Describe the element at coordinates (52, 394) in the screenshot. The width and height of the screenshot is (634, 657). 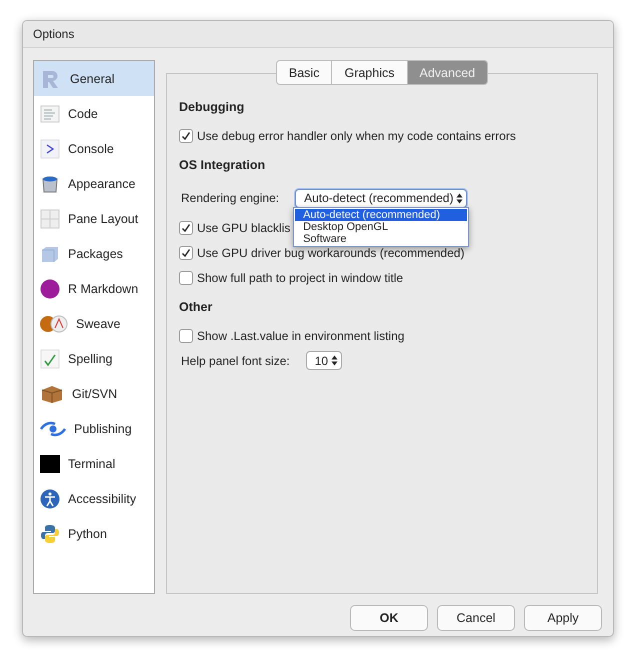
I see `box-icon` at that location.